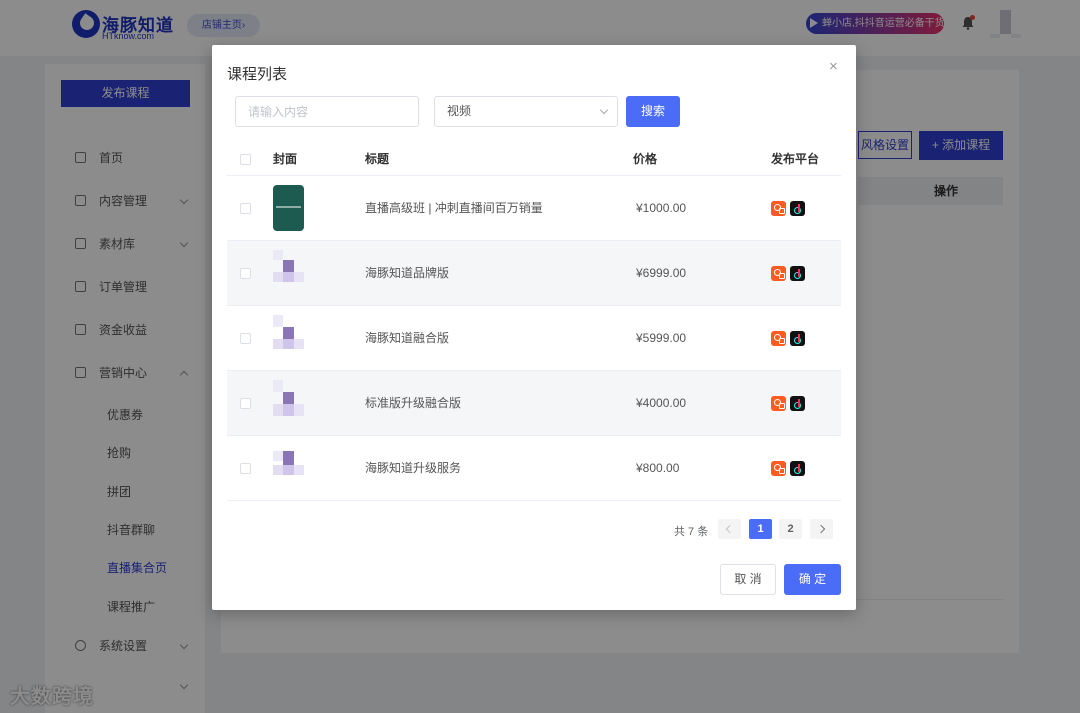 The image size is (1080, 713). What do you see at coordinates (661, 273) in the screenshot?
I see `course-price: ¥6999.00` at bounding box center [661, 273].